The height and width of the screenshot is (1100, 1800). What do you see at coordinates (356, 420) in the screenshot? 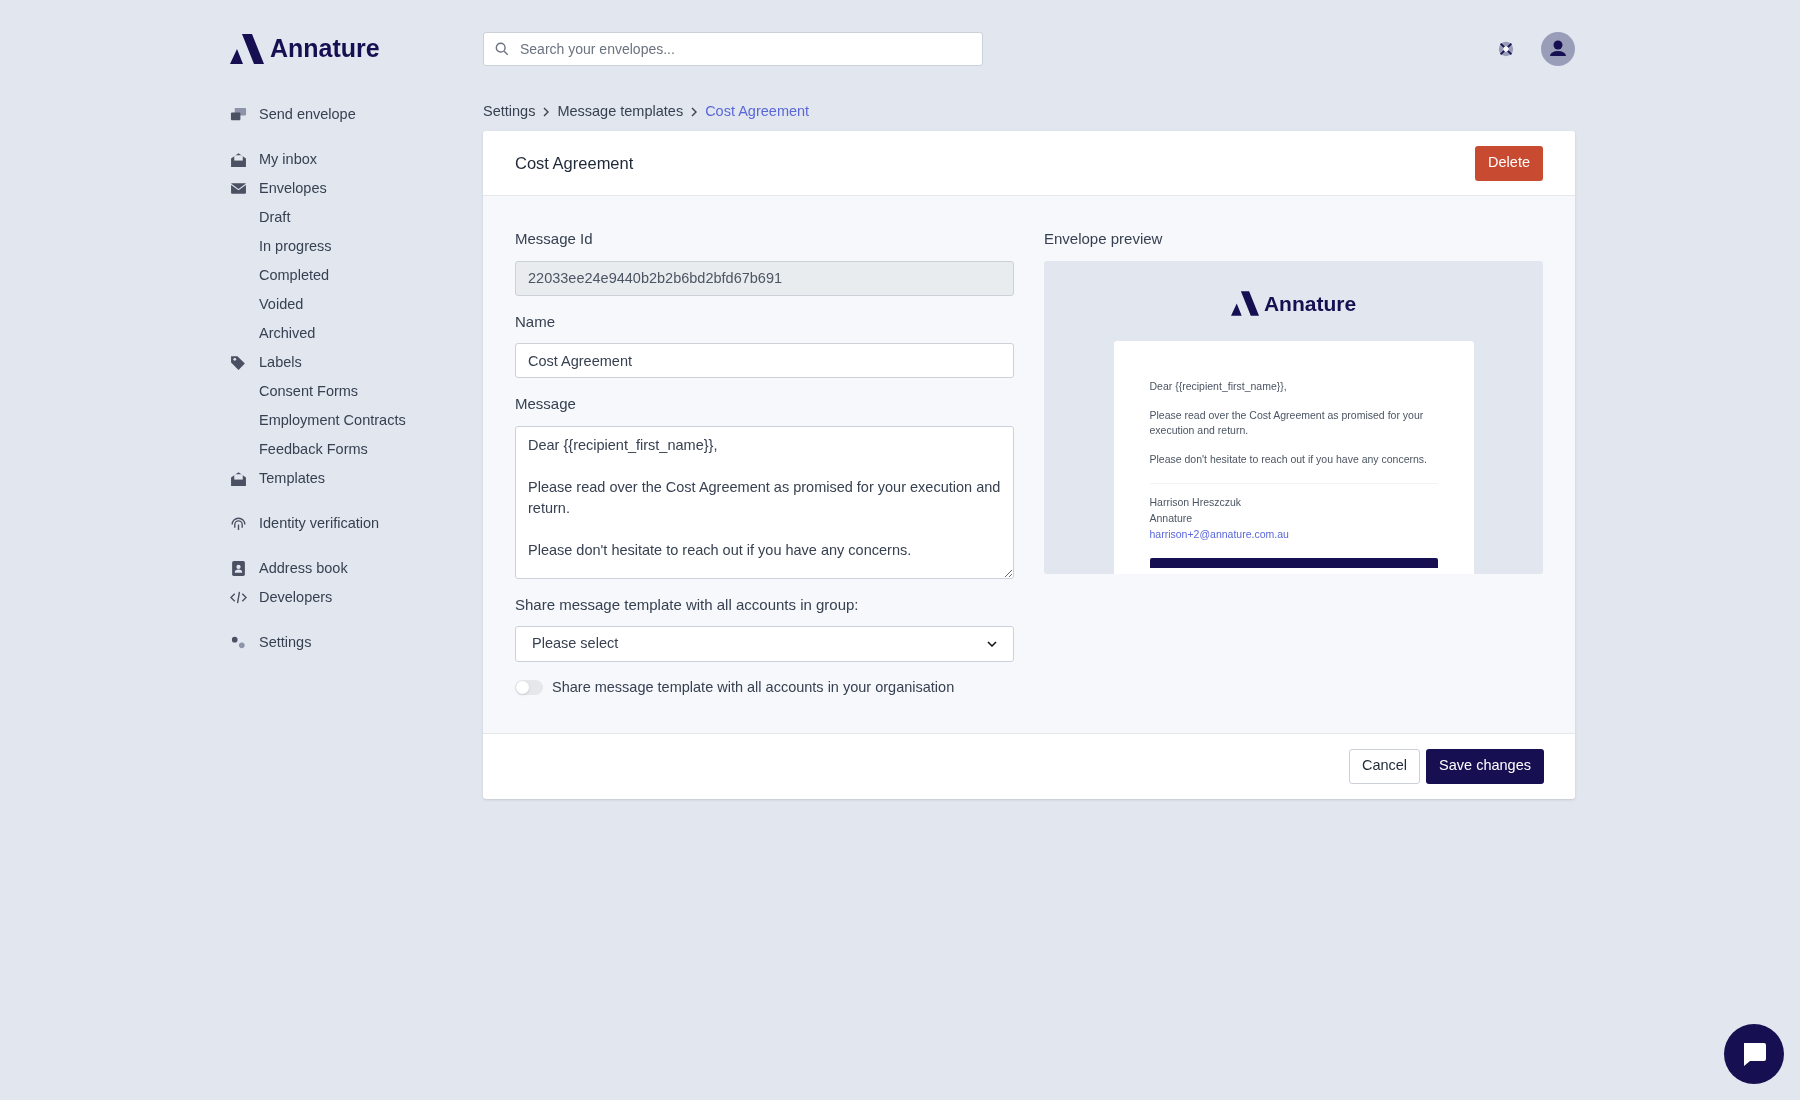
I see `sidebar-subitem: Employment Contracts` at bounding box center [356, 420].